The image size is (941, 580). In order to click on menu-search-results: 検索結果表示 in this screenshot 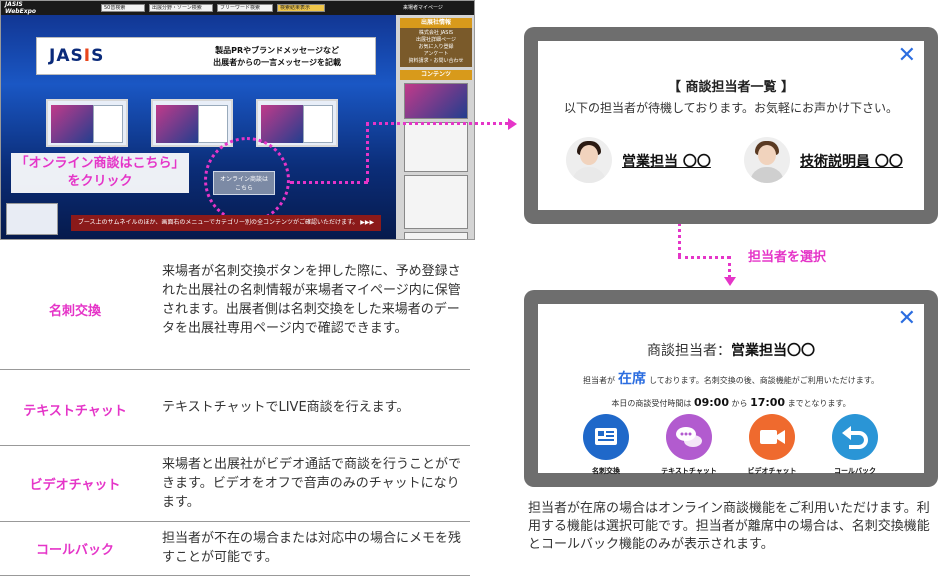, I will do `click(301, 8)`.